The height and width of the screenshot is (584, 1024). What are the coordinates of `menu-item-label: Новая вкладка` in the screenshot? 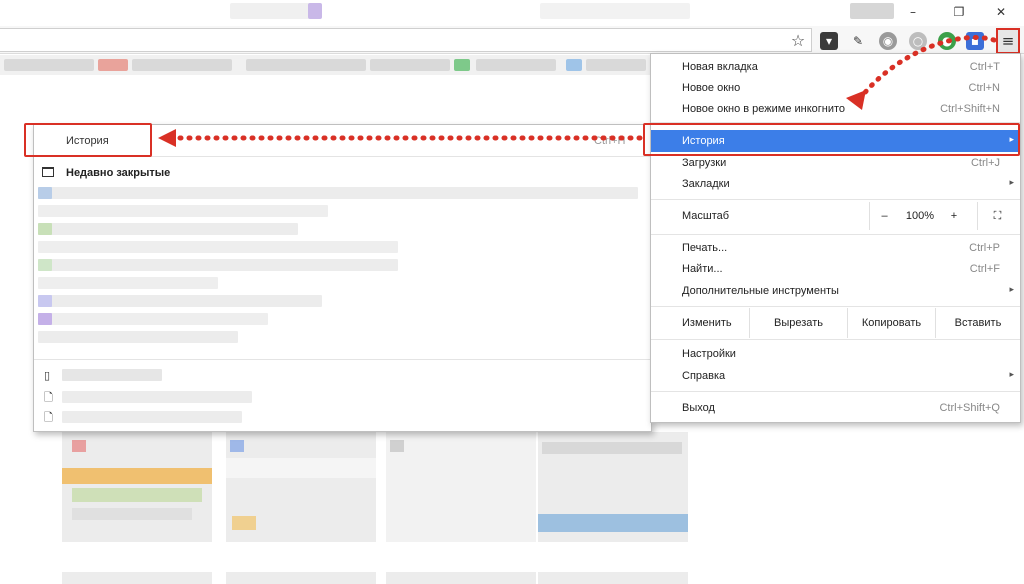 It's located at (720, 67).